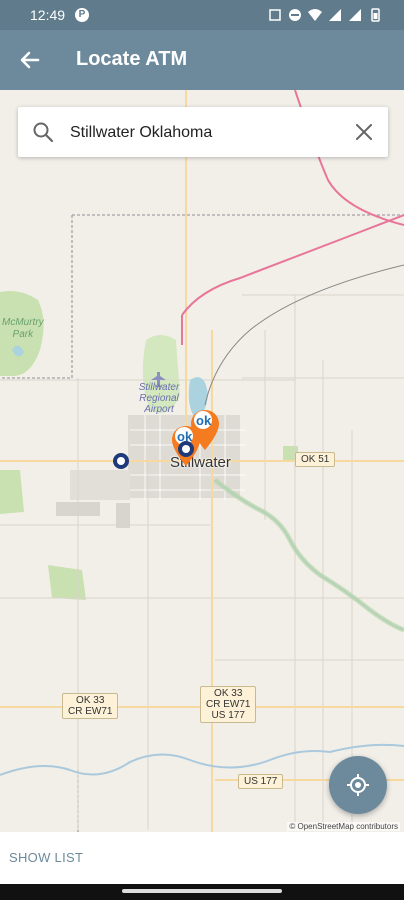  I want to click on app-bar: Locate ATM, so click(202, 60).